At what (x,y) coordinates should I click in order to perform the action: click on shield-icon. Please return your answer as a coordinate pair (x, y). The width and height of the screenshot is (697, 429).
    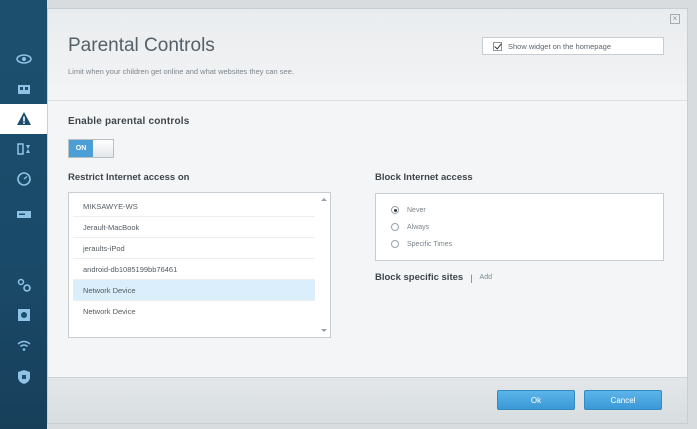
    Looking at the image, I should click on (23, 377).